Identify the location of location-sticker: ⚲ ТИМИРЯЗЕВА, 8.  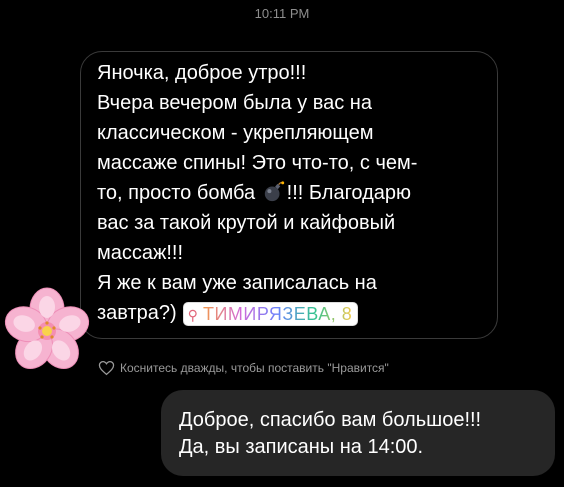
(270, 313).